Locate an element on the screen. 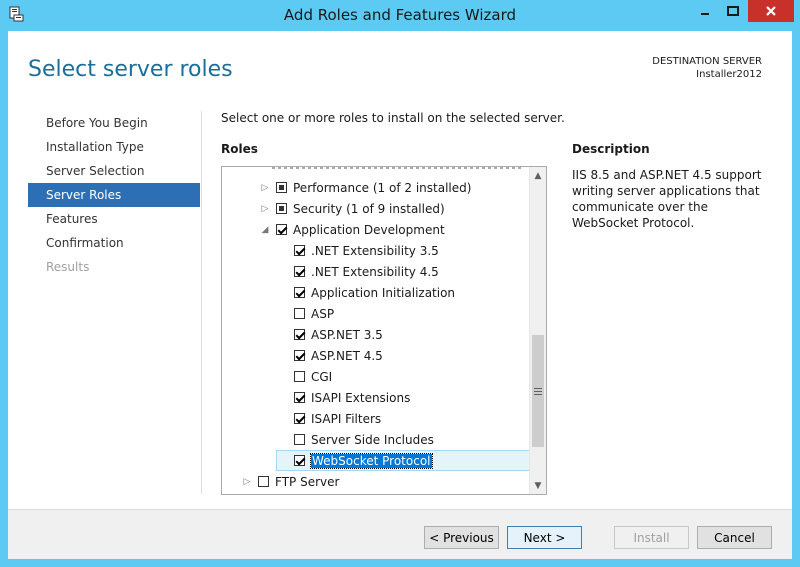  tree-row-label: ASP.NET 4.5 is located at coordinates (347, 355).